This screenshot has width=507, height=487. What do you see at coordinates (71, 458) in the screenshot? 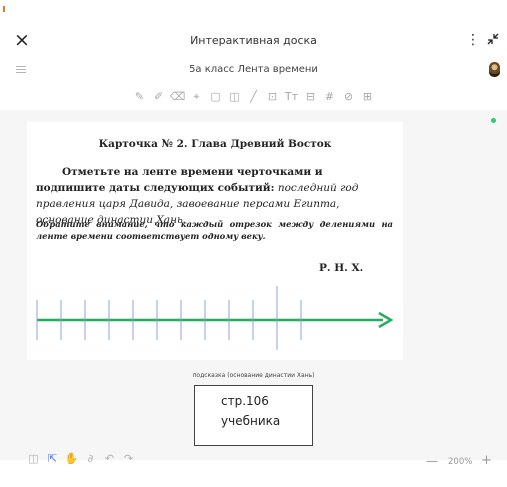
I see `hand-icon: ✋` at bounding box center [71, 458].